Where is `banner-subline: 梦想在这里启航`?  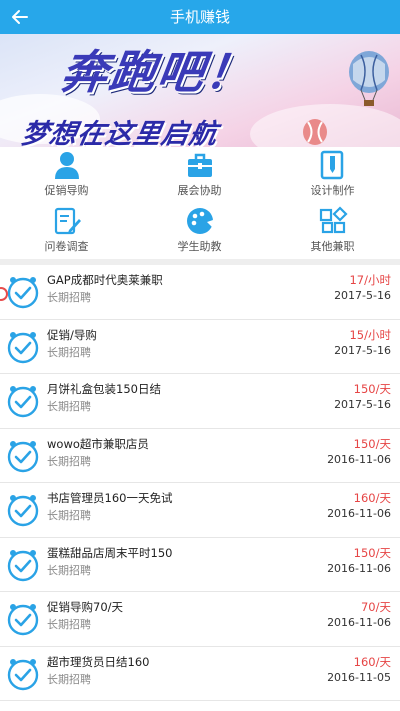
banner-subline: 梦想在这里启航 is located at coordinates (119, 133).